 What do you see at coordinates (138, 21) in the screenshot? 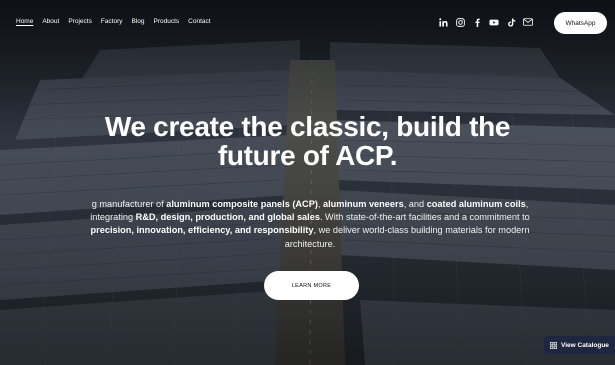
I see `nav-link-blog: Blog` at bounding box center [138, 21].